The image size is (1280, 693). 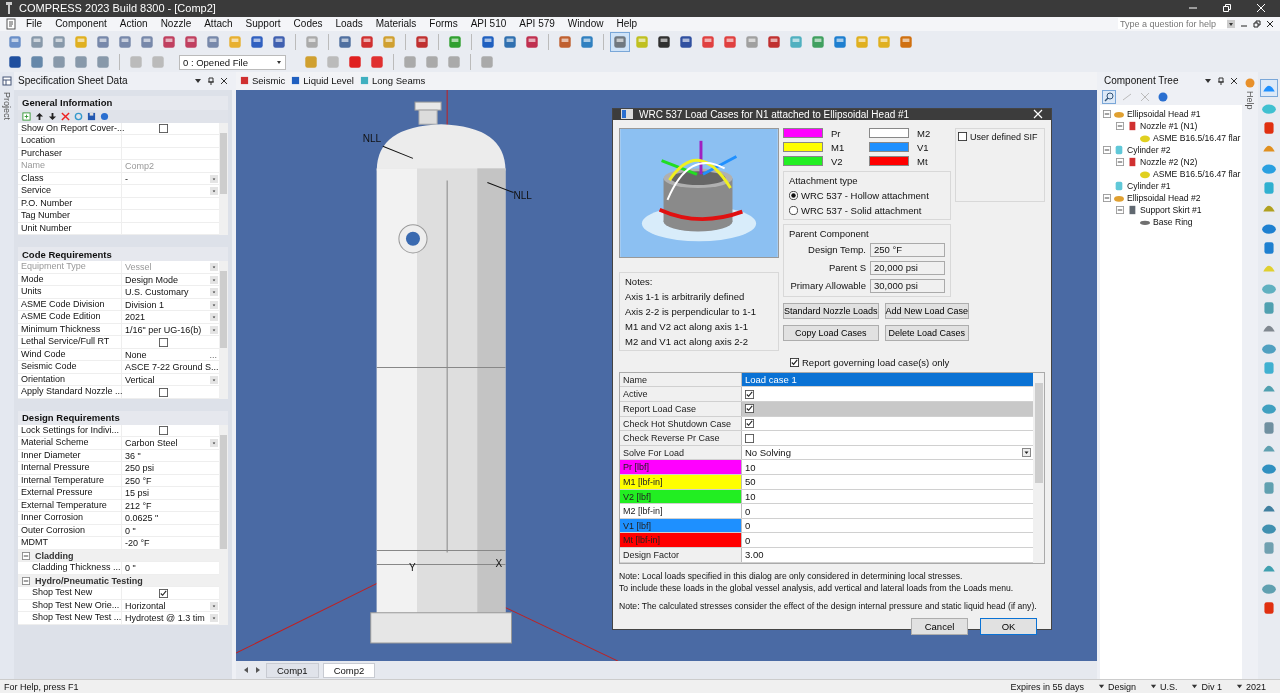 What do you see at coordinates (488, 24) in the screenshot?
I see `menu-item: API 510` at bounding box center [488, 24].